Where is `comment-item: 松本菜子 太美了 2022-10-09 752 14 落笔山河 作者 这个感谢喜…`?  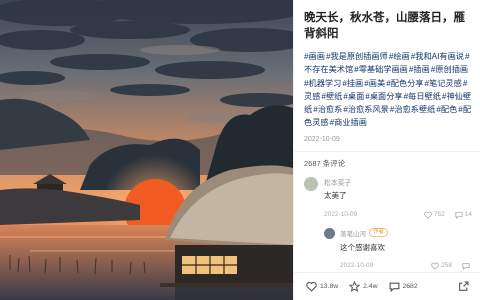
comment-item: 松本菜子 太美了 2022-10-09 752 14 落笔山河 作者 这个感谢喜… is located at coordinates (388, 223).